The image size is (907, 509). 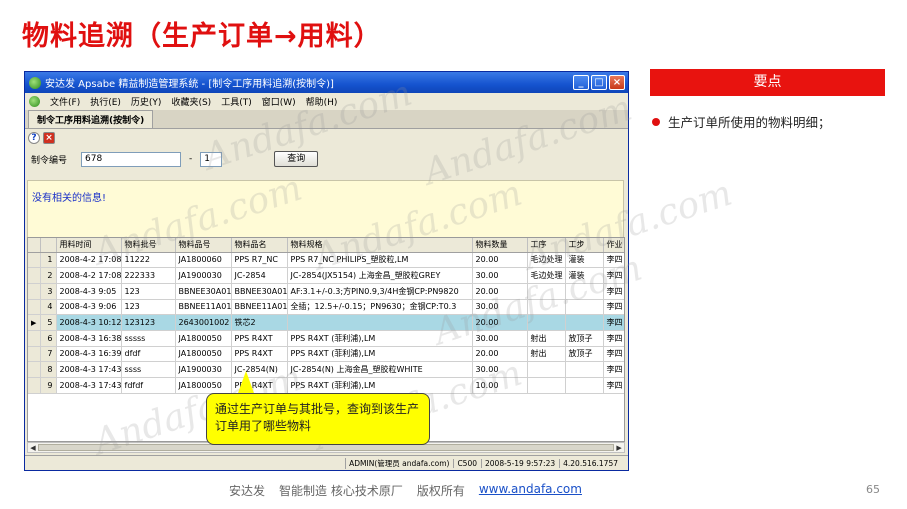 What do you see at coordinates (380, 260) in the screenshot?
I see `cell-spec: PPS R7_NC PHILIPS_塑胶粒,LM` at bounding box center [380, 260].